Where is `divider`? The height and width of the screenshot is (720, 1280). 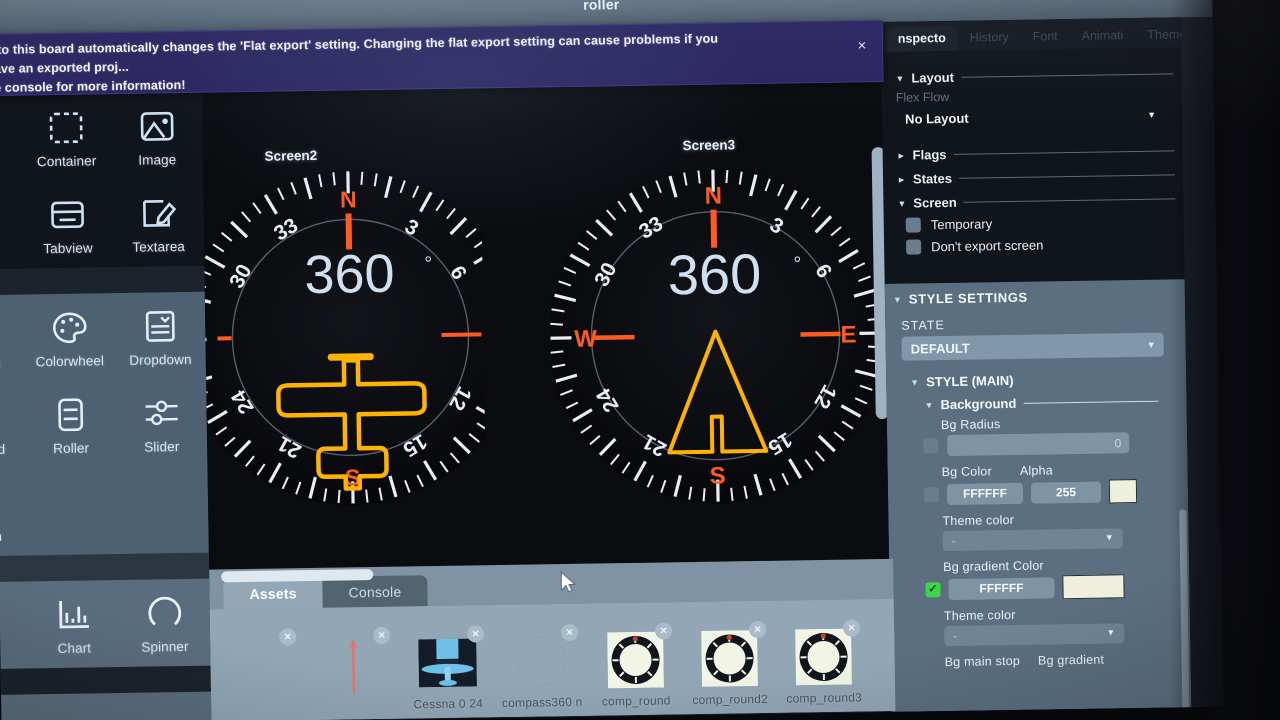
divider is located at coordinates (1091, 402).